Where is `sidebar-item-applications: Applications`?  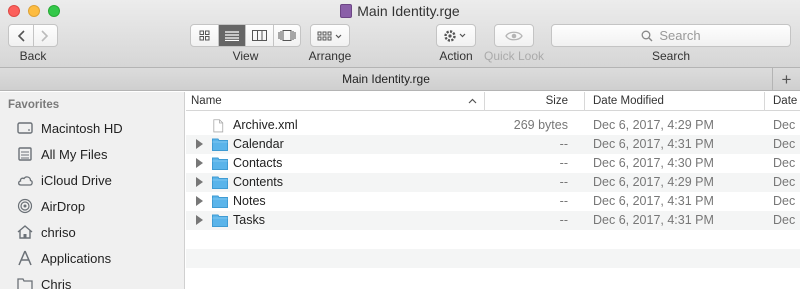
sidebar-item-applications: Applications is located at coordinates (98, 258).